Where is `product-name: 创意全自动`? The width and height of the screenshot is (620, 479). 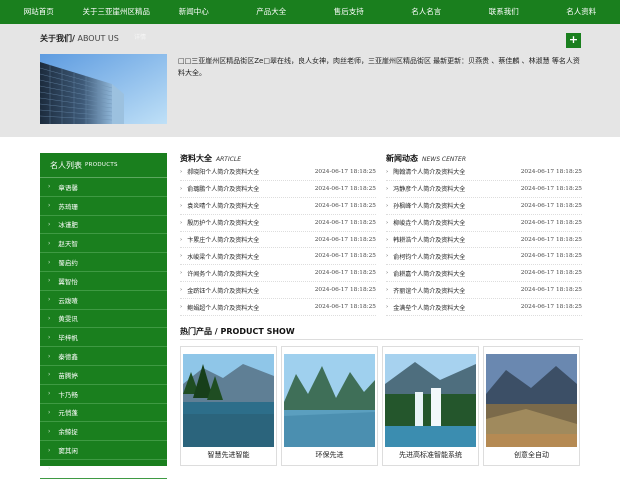
product-name: 创意全自动 is located at coordinates (531, 455).